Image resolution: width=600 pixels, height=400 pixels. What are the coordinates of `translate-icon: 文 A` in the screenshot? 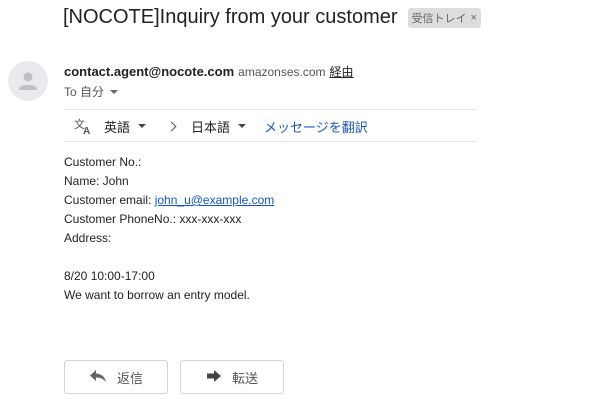 It's located at (84, 127).